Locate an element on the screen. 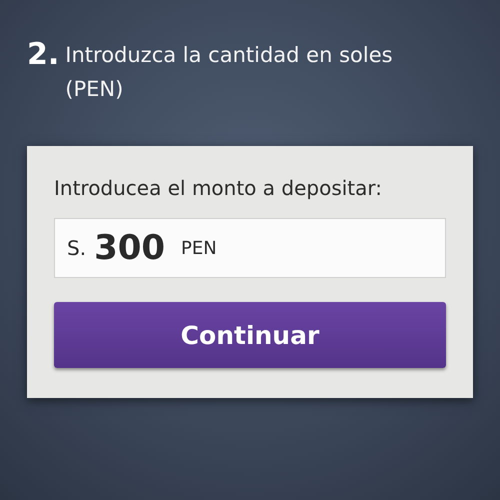  amount-field: S. 300 PEN is located at coordinates (250, 248).